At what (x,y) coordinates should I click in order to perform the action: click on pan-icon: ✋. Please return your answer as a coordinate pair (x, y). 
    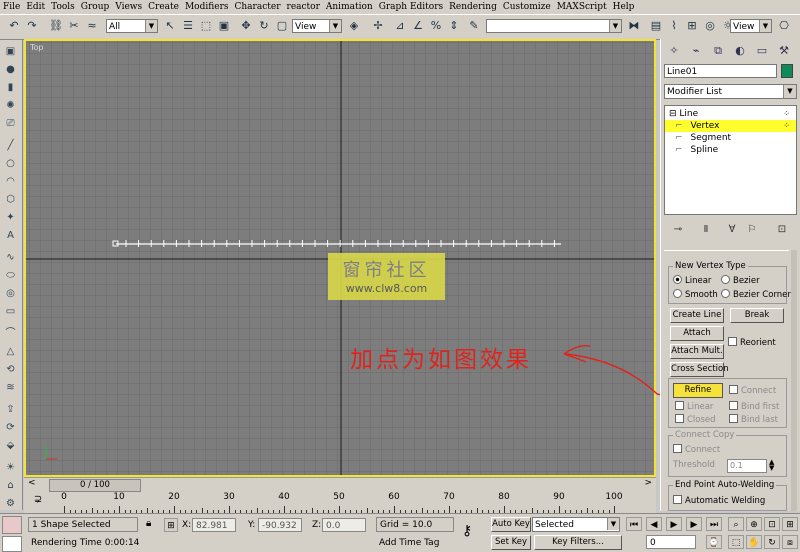
    Looking at the image, I should click on (754, 542).